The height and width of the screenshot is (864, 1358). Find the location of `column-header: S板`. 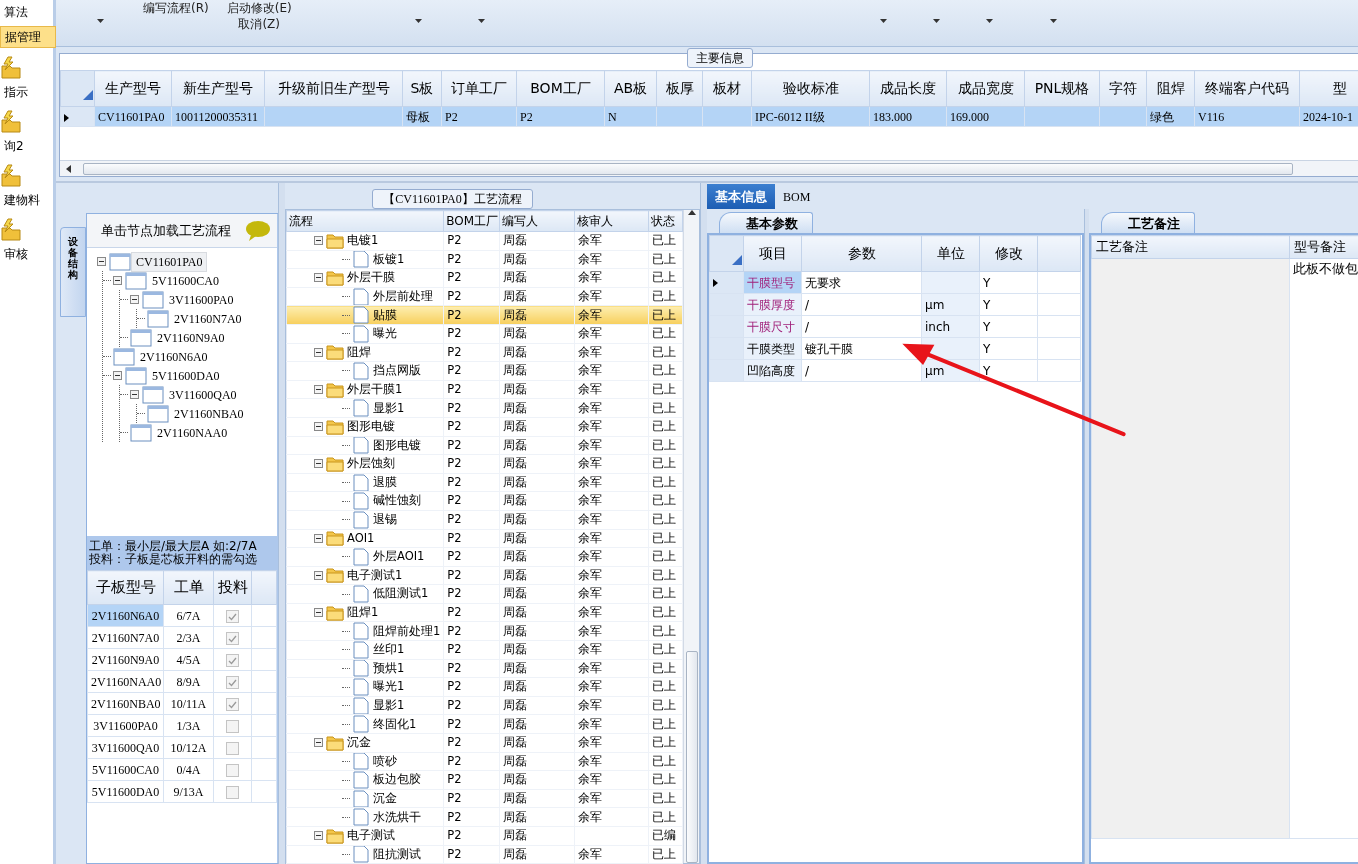

column-header: S板 is located at coordinates (422, 88).